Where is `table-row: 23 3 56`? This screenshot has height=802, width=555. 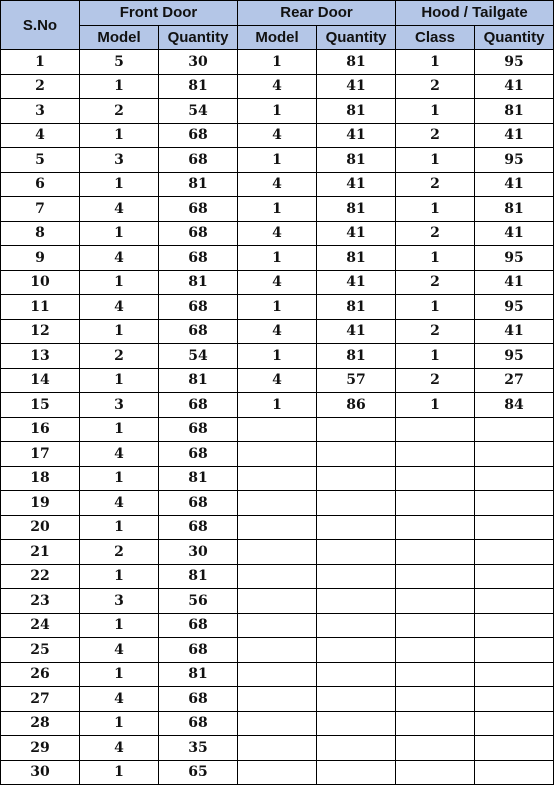 table-row: 23 3 56 is located at coordinates (277, 601).